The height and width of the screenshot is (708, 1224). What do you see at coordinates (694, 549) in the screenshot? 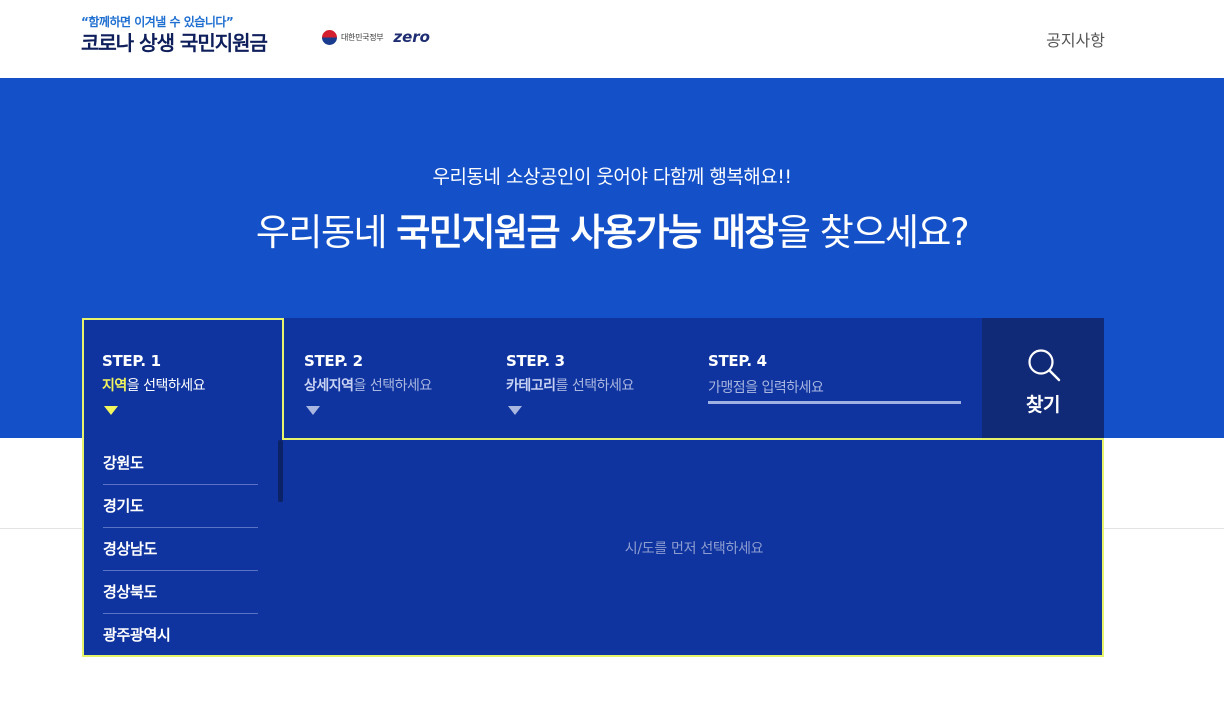
I see `empty-message: 시/도를 먼저 선택하세요` at bounding box center [694, 549].